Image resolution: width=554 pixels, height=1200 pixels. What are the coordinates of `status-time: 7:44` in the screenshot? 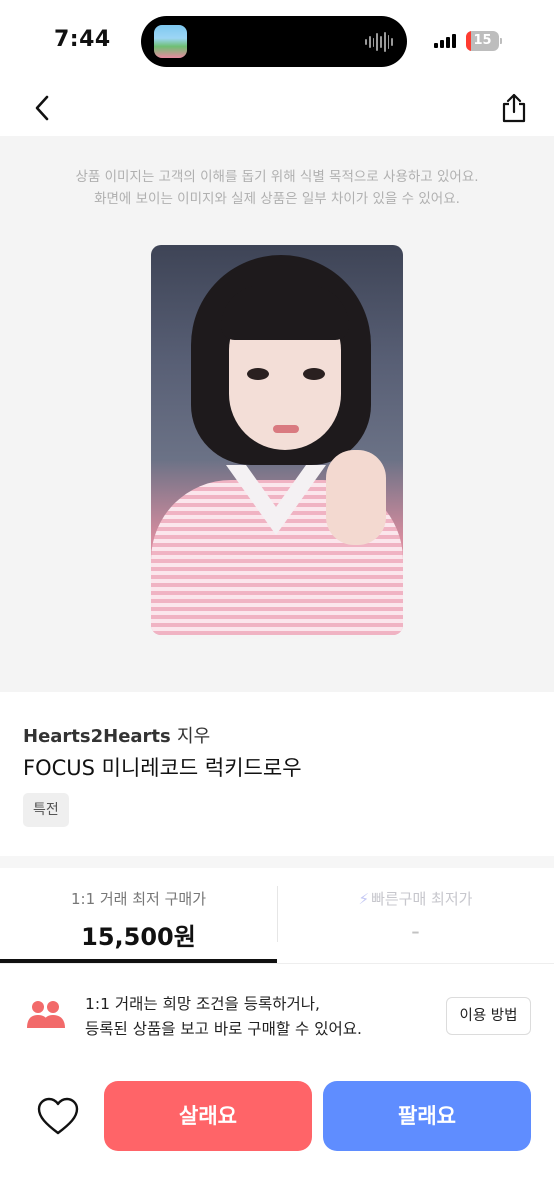 It's located at (82, 39).